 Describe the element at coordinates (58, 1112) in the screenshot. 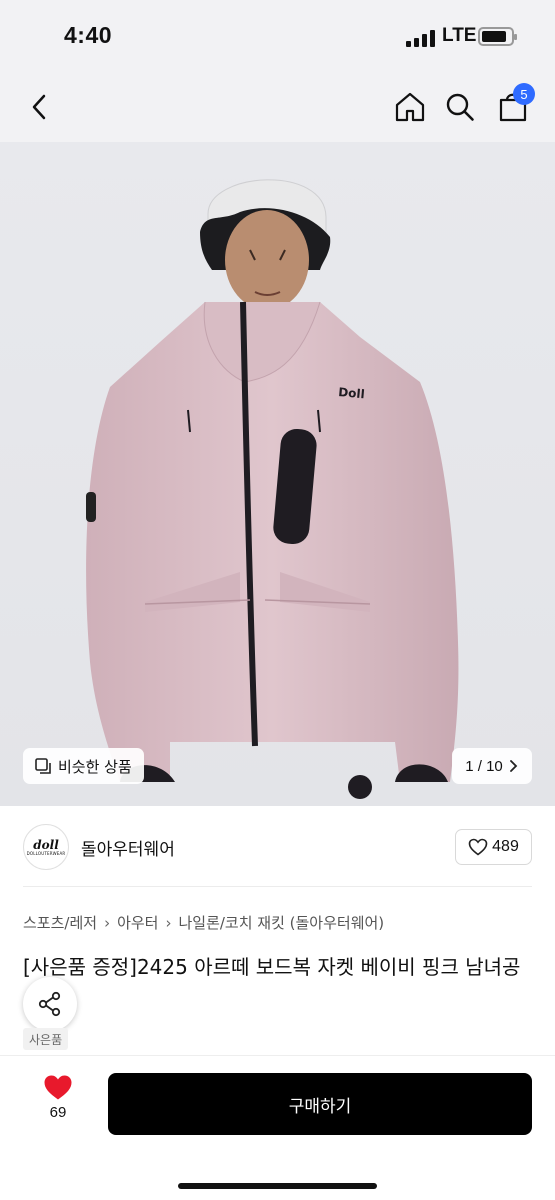

I see `favorite-count: 69` at that location.